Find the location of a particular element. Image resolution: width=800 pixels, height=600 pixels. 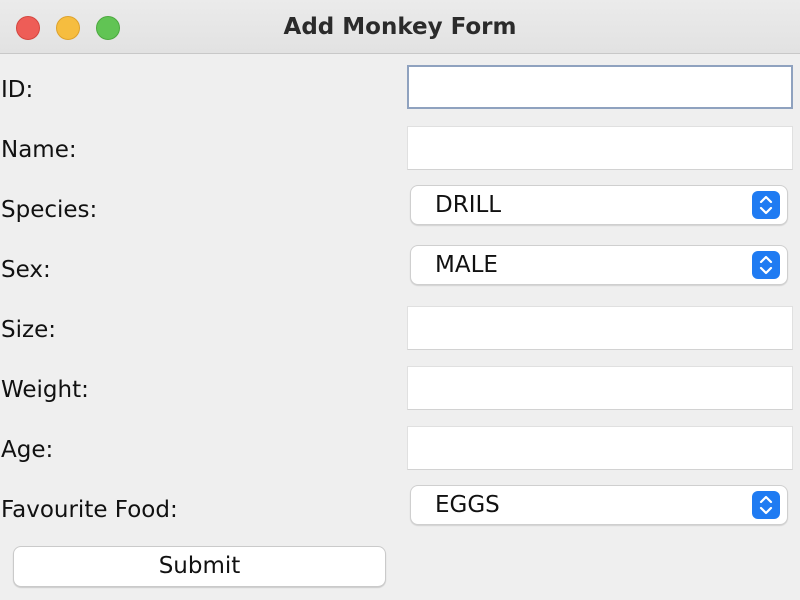

favourite-food-selected-value: EGGS is located at coordinates (467, 505).